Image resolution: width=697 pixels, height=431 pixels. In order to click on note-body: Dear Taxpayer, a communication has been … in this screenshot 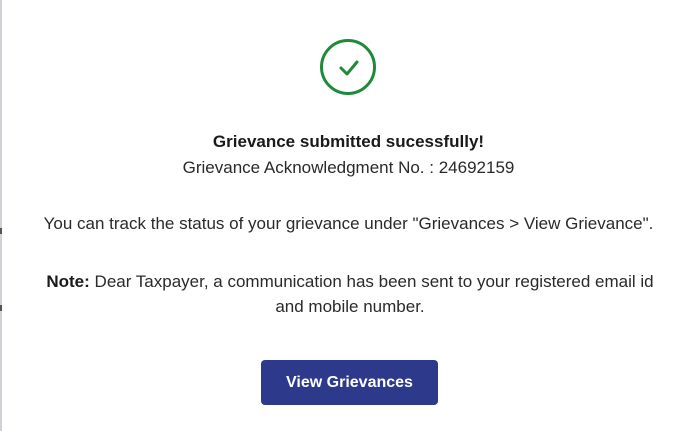, I will do `click(371, 294)`.